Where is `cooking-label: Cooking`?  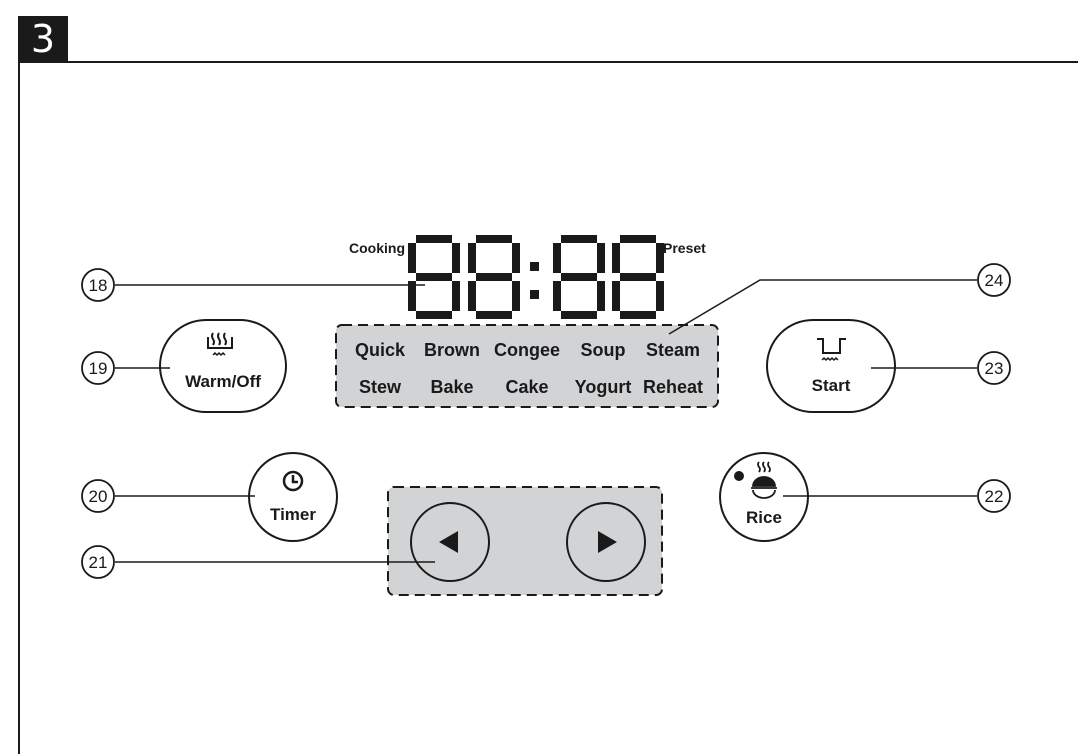
cooking-label: Cooking is located at coordinates (377, 248).